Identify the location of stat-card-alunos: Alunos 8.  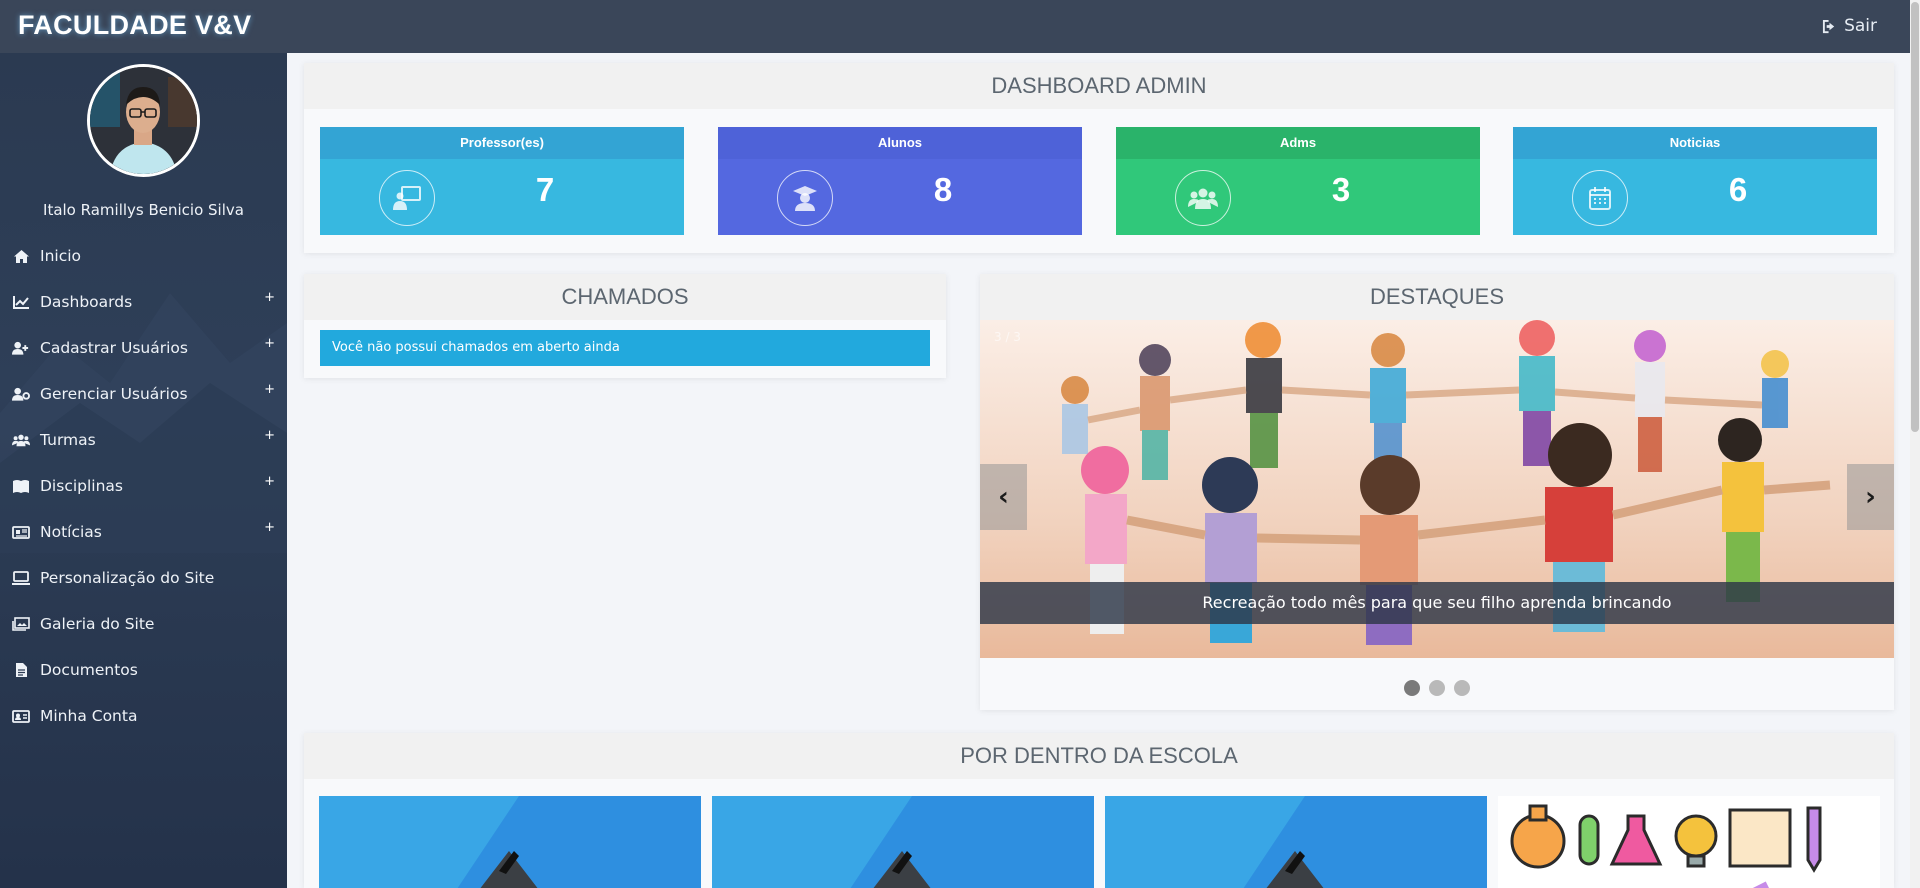
(900, 181).